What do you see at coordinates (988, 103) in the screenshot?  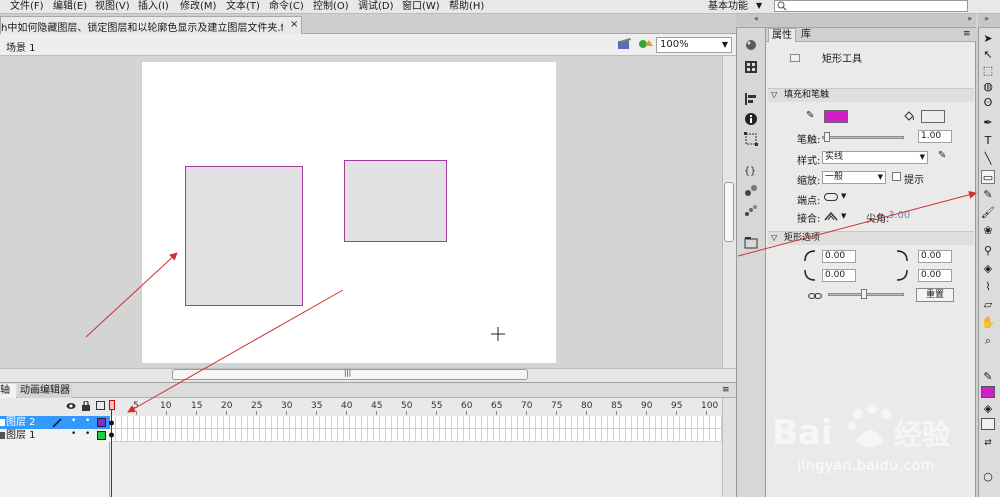 I see `lasso-tool-icon: ʘ` at bounding box center [988, 103].